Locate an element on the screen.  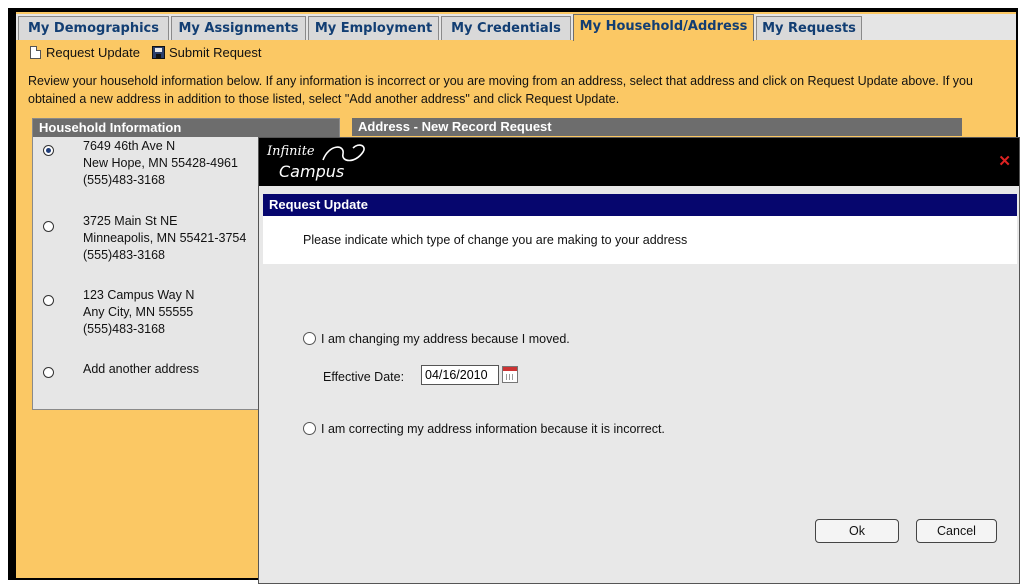
cancel-button: Cancel is located at coordinates (956, 531).